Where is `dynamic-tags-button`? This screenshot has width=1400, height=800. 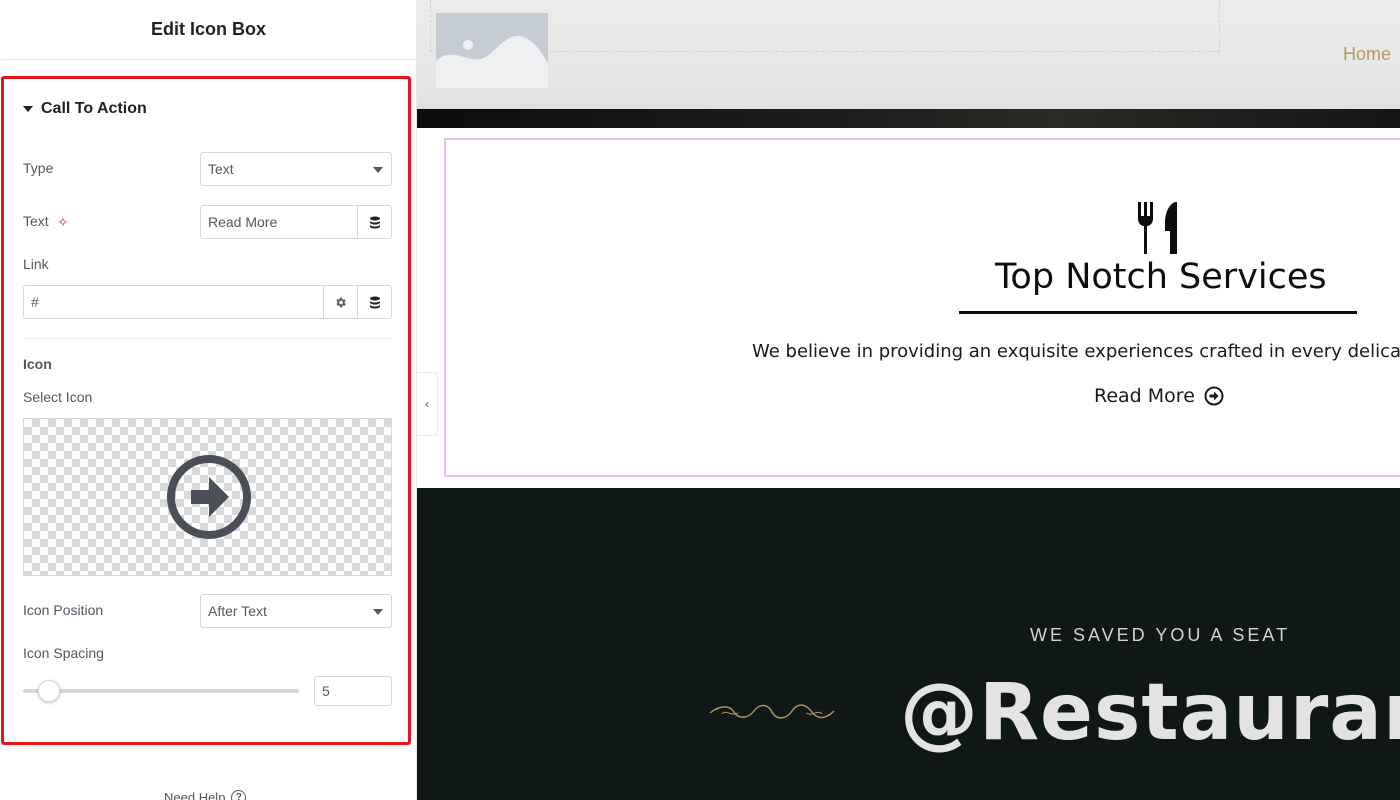
dynamic-tags-button is located at coordinates (374, 222).